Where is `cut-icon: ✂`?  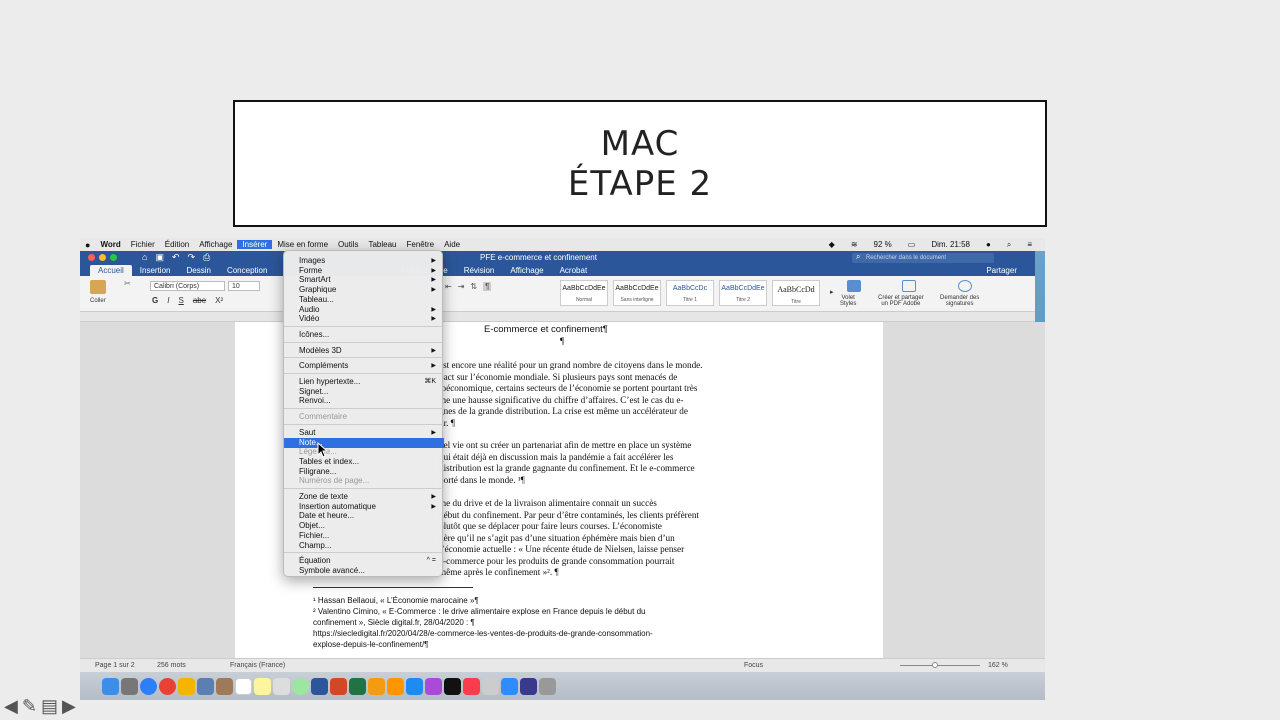
cut-icon: ✂ is located at coordinates (127, 283).